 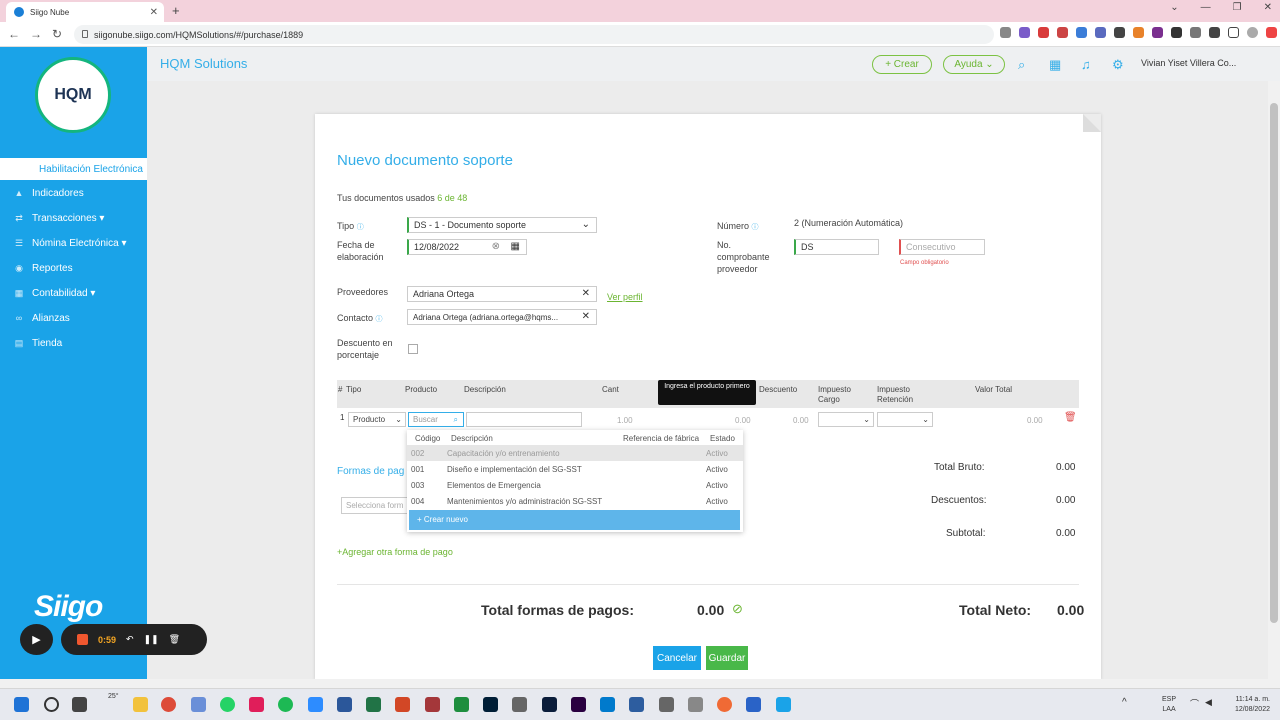 What do you see at coordinates (1169, 705) in the screenshot?
I see `language-indicator: ESP LAA` at bounding box center [1169, 705].